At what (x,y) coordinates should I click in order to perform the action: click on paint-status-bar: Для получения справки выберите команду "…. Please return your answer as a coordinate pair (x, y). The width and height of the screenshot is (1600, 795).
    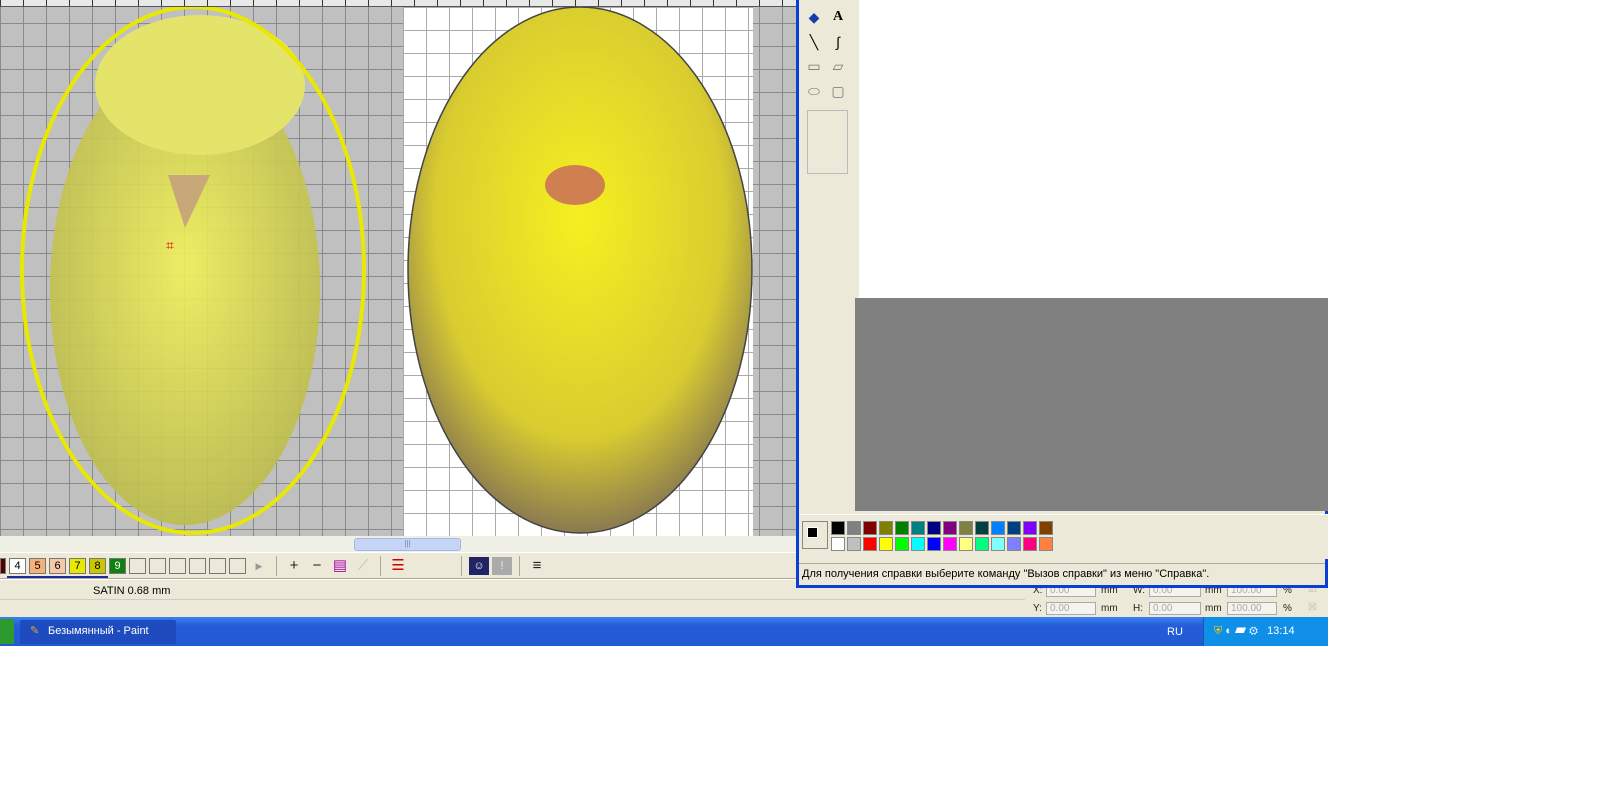
    Looking at the image, I should click on (1062, 574).